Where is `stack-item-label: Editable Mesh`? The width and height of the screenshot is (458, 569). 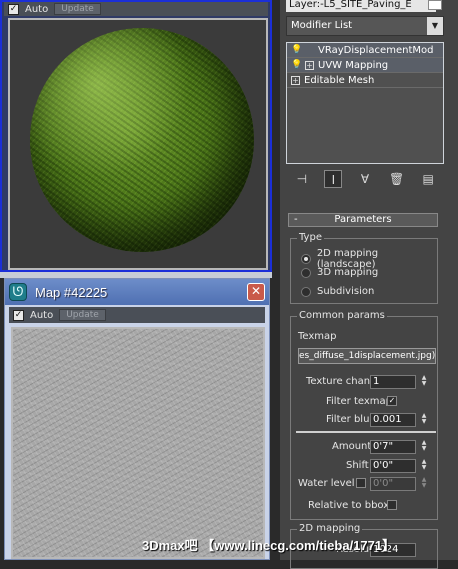 stack-item-label: Editable Mesh is located at coordinates (339, 80).